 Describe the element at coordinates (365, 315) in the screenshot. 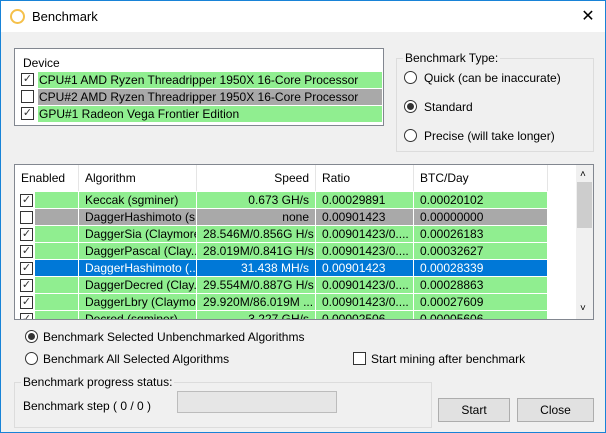

I see `ratio-cell: 0.00002506` at that location.